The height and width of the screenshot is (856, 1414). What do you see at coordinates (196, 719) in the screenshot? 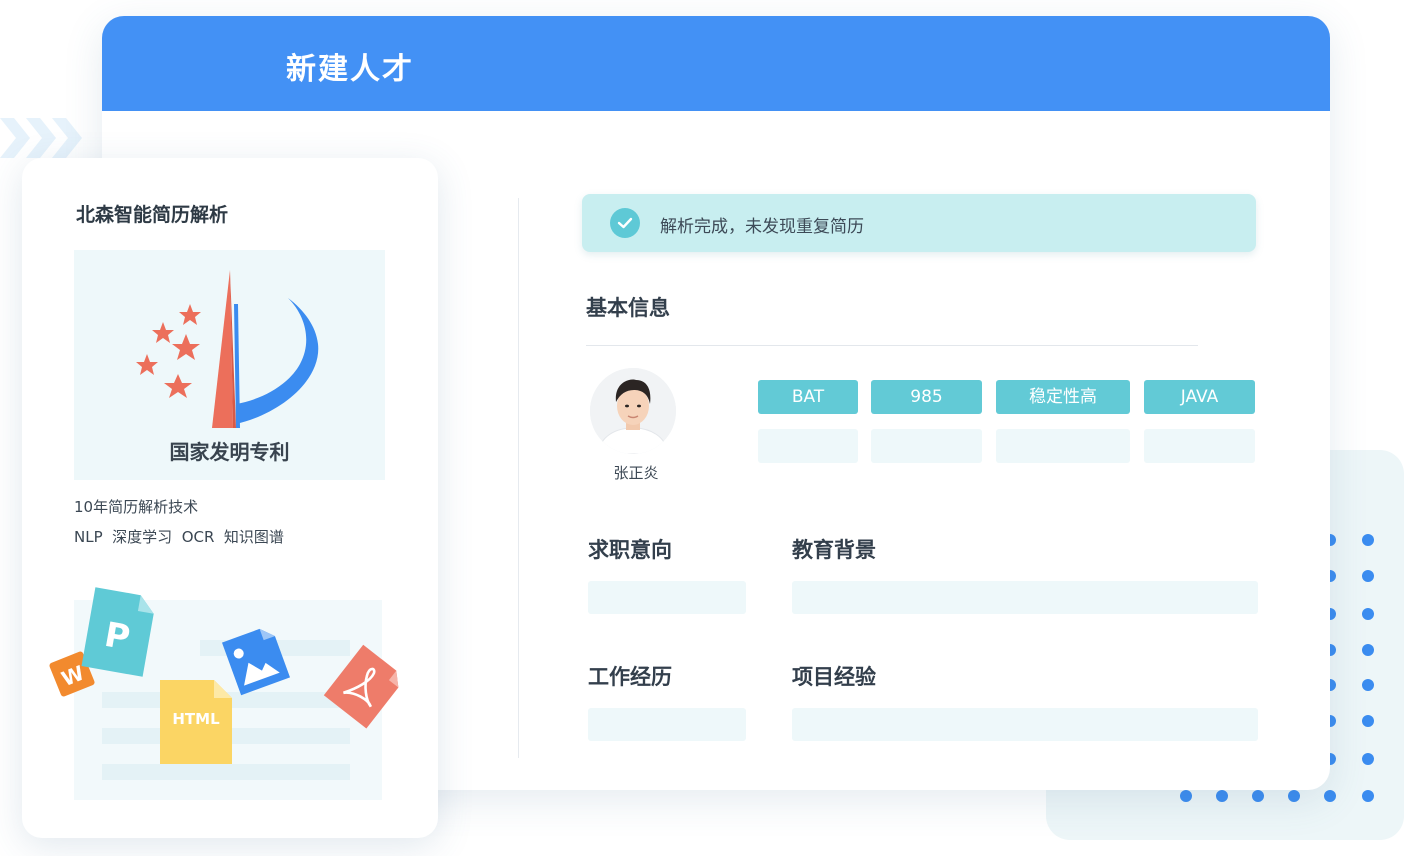
I see `svg-text: HTML` at bounding box center [196, 719].